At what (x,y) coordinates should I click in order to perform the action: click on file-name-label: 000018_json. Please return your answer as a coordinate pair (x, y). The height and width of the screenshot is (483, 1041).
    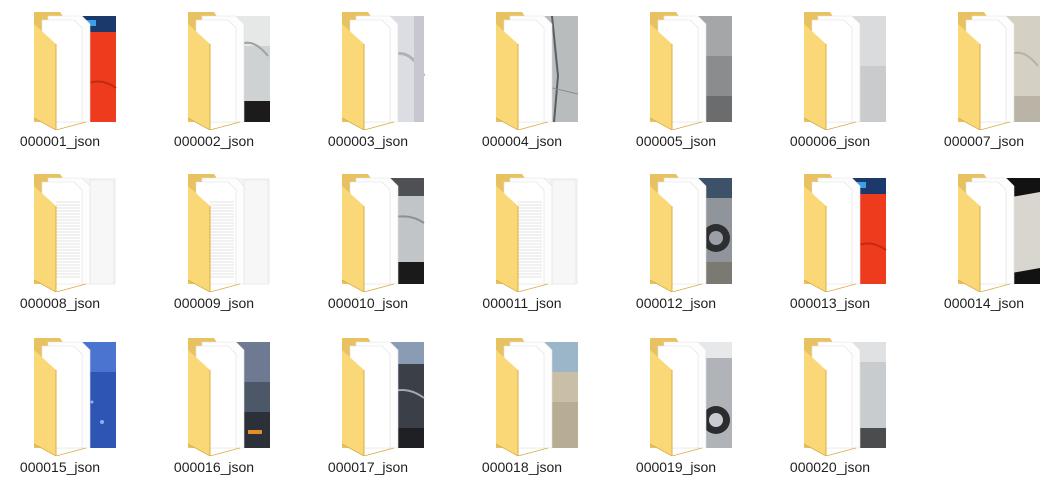
    Looking at the image, I should click on (522, 467).